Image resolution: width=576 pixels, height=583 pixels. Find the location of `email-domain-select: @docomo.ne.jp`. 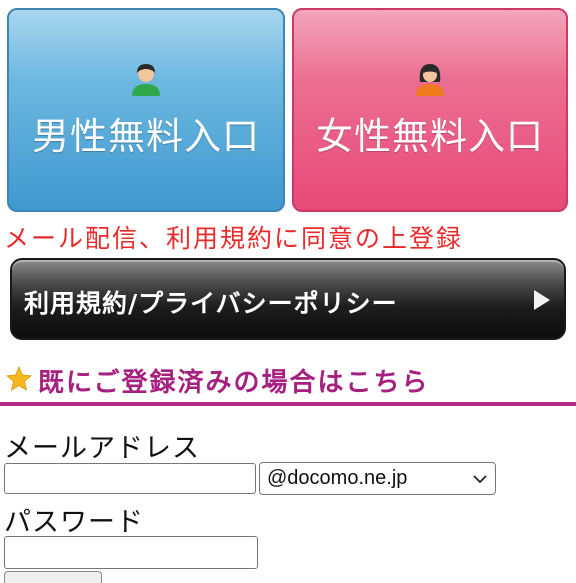

email-domain-select: @docomo.ne.jp is located at coordinates (377, 478).